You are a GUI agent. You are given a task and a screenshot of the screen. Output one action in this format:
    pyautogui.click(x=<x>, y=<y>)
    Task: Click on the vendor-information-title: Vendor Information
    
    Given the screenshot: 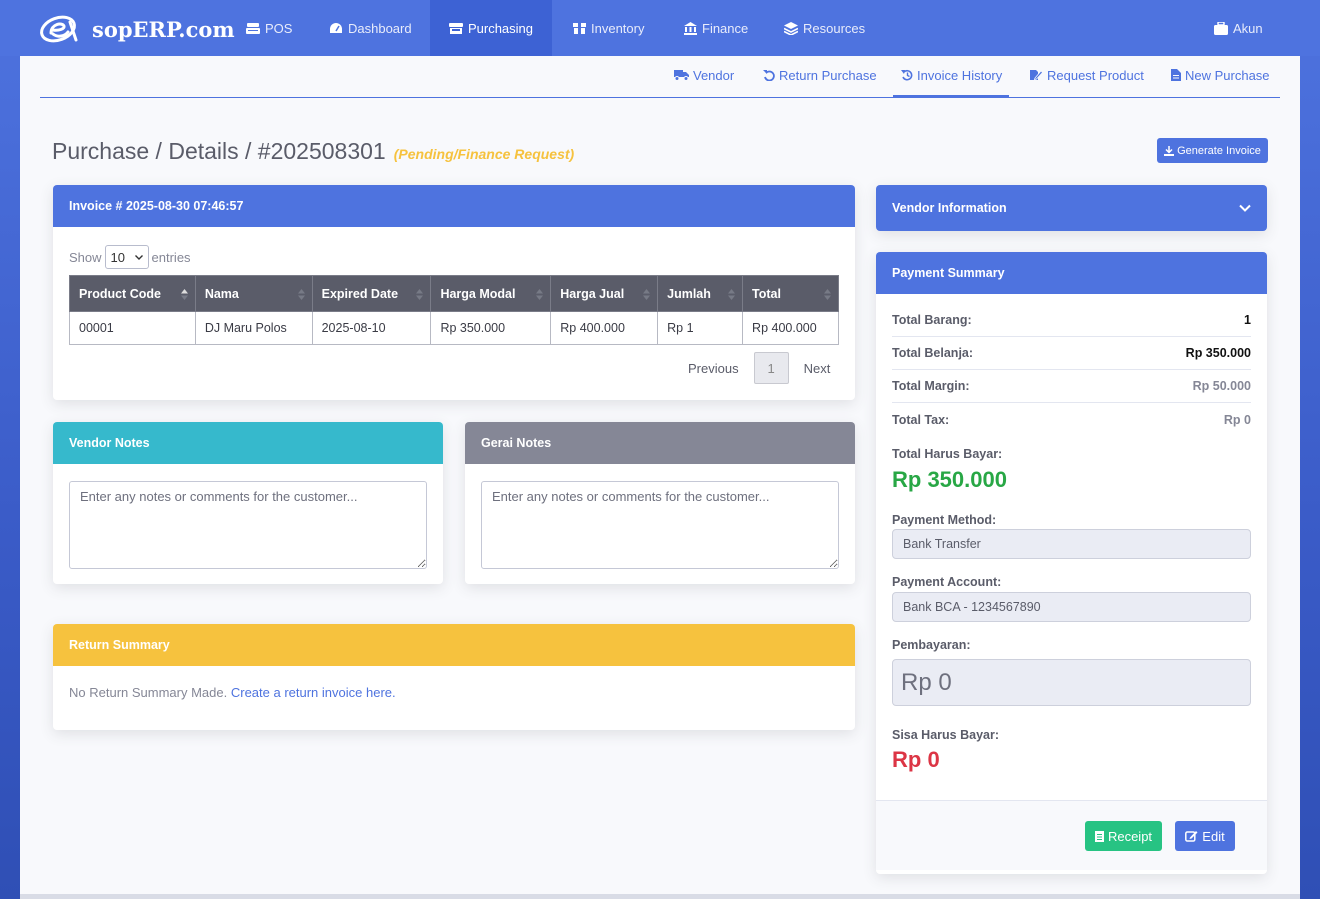 What is the action you would take?
    pyautogui.click(x=949, y=208)
    